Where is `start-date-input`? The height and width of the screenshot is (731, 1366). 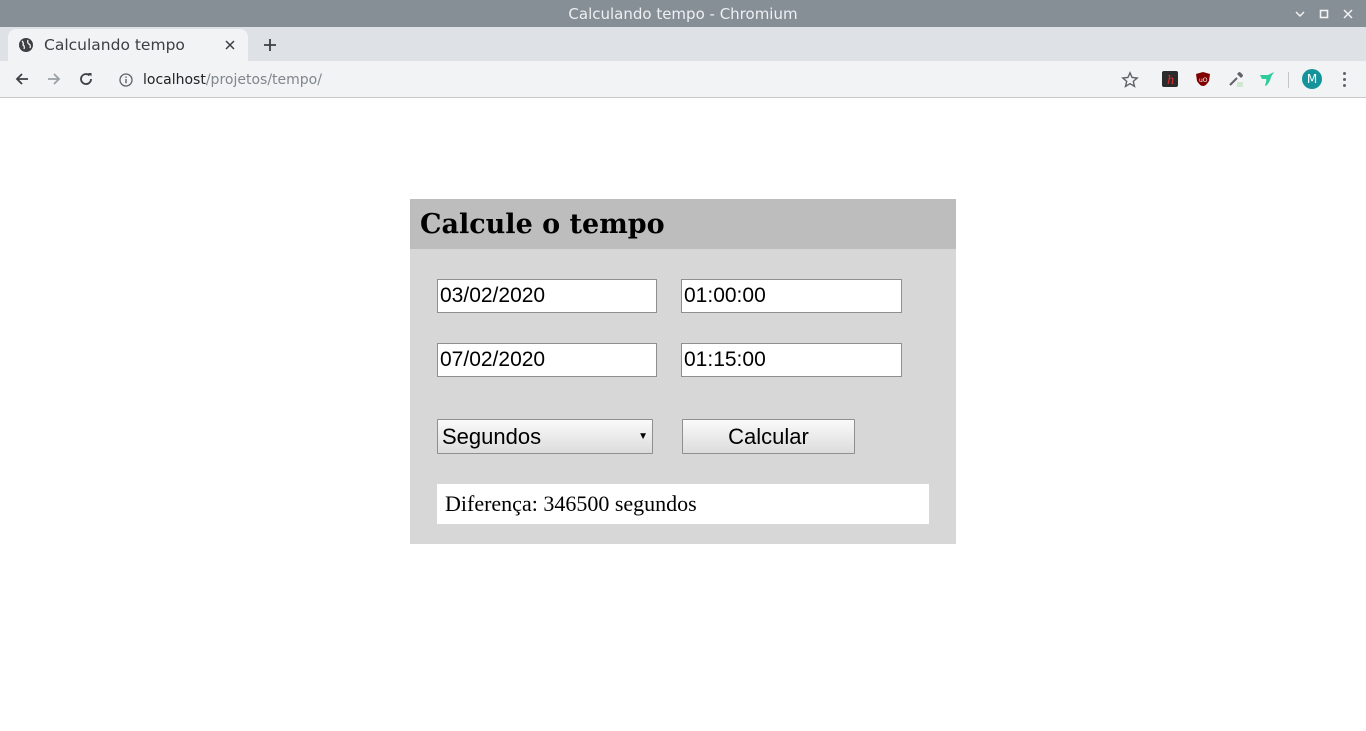 start-date-input is located at coordinates (547, 296).